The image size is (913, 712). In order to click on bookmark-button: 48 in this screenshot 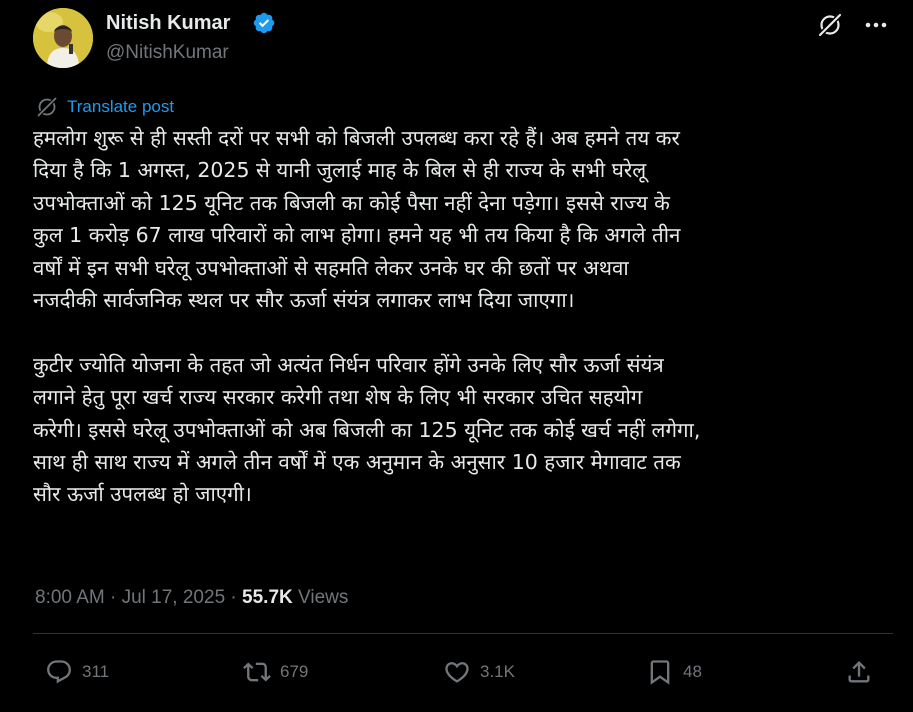, I will do `click(674, 672)`.